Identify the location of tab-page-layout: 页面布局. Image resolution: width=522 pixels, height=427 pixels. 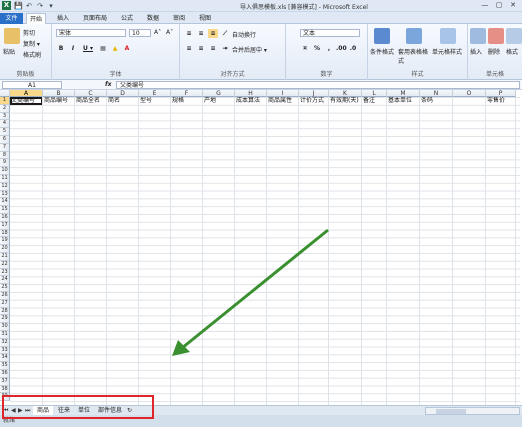
(95, 18).